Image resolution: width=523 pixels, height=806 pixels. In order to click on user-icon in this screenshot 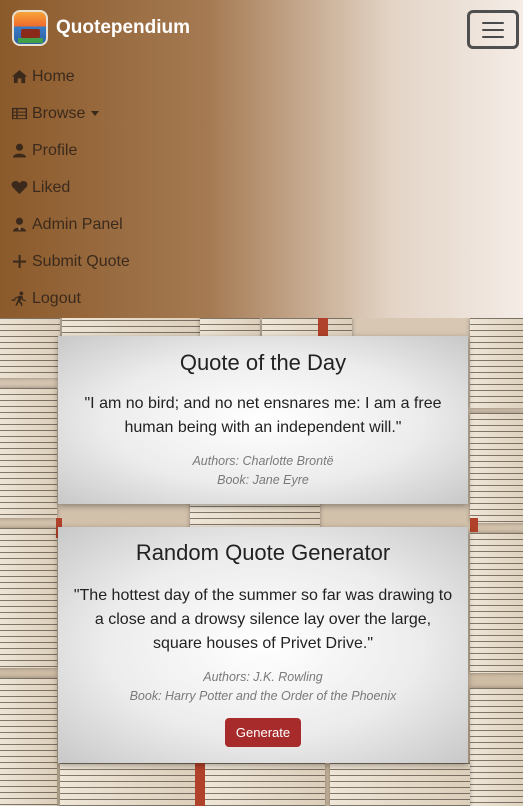, I will do `click(19, 151)`.